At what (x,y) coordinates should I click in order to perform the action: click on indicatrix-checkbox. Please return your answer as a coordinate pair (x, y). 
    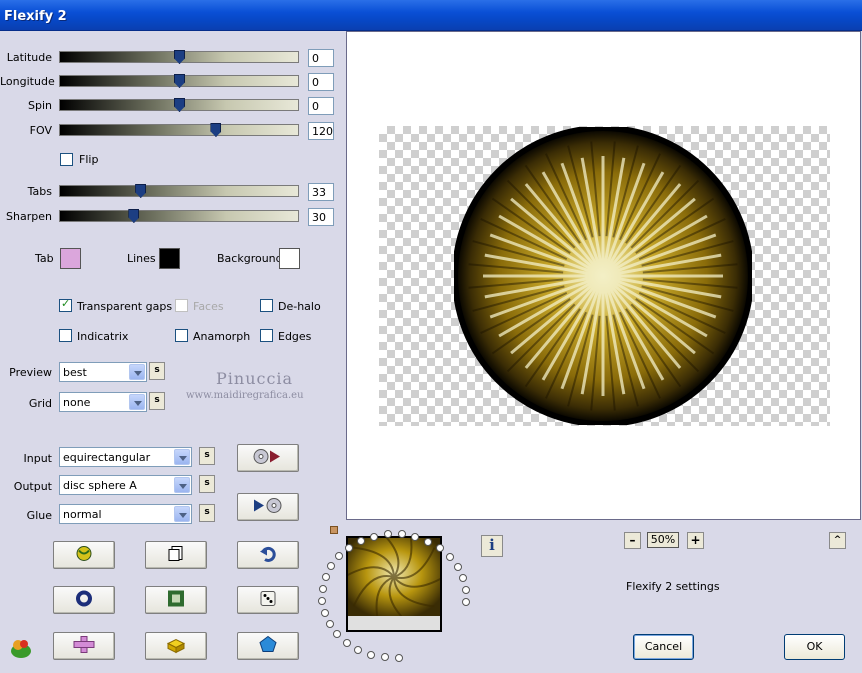
    Looking at the image, I should click on (65, 335).